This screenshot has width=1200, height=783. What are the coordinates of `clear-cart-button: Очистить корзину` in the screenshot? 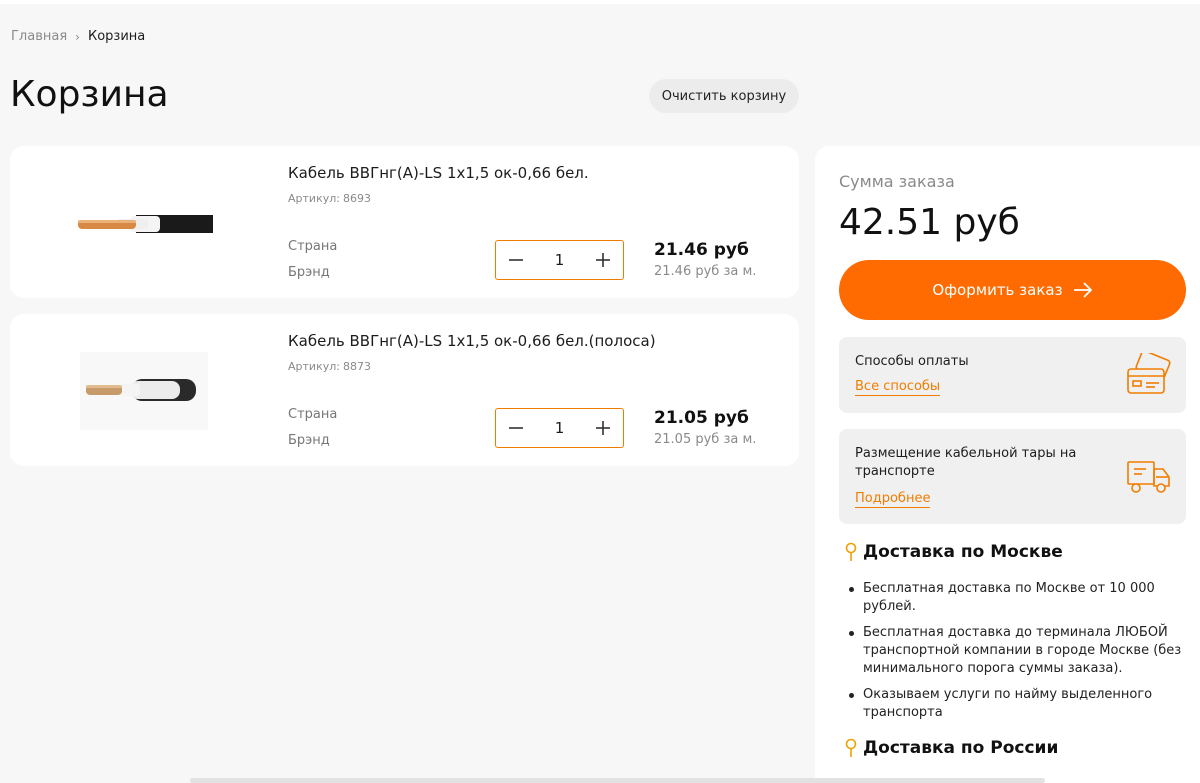 It's located at (724, 96).